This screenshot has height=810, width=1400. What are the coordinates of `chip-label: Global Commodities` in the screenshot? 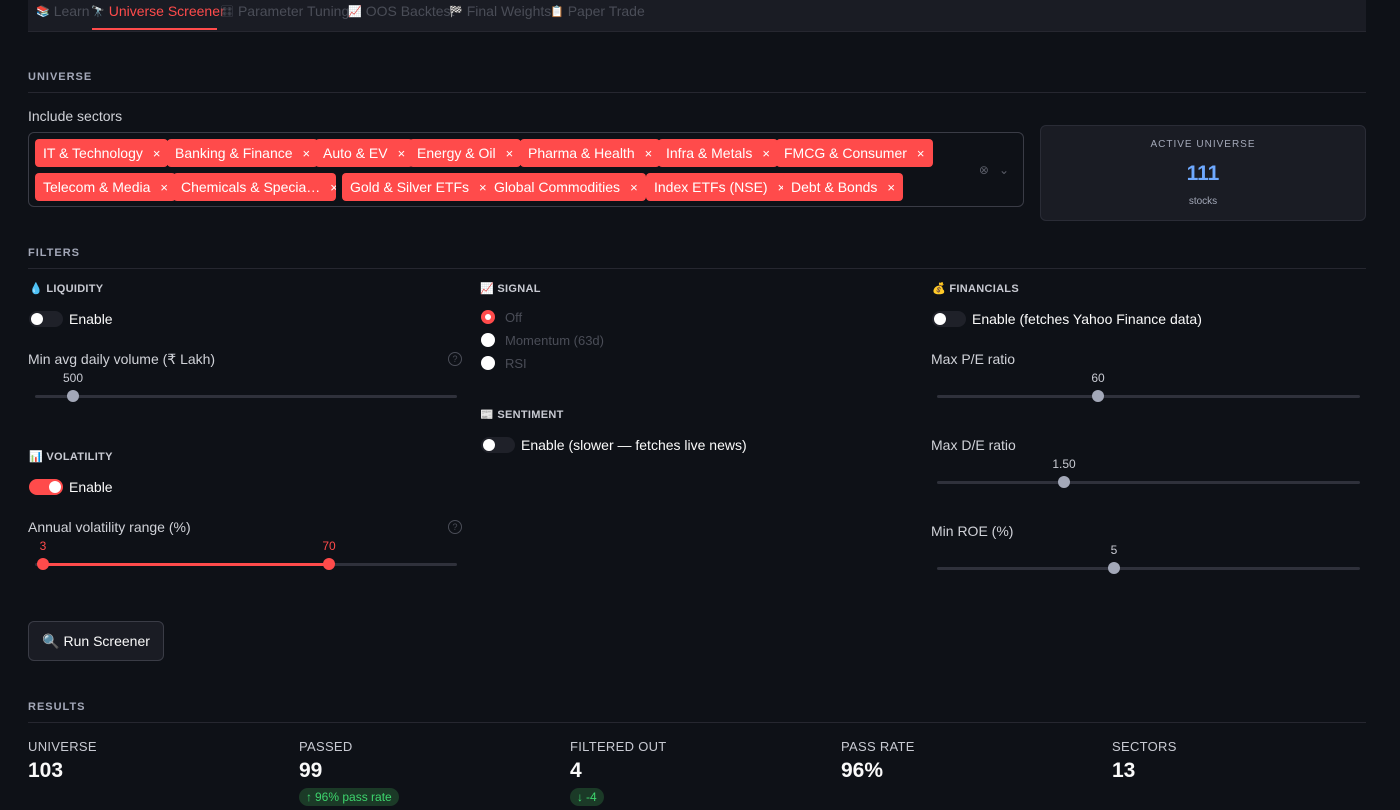 It's located at (557, 187).